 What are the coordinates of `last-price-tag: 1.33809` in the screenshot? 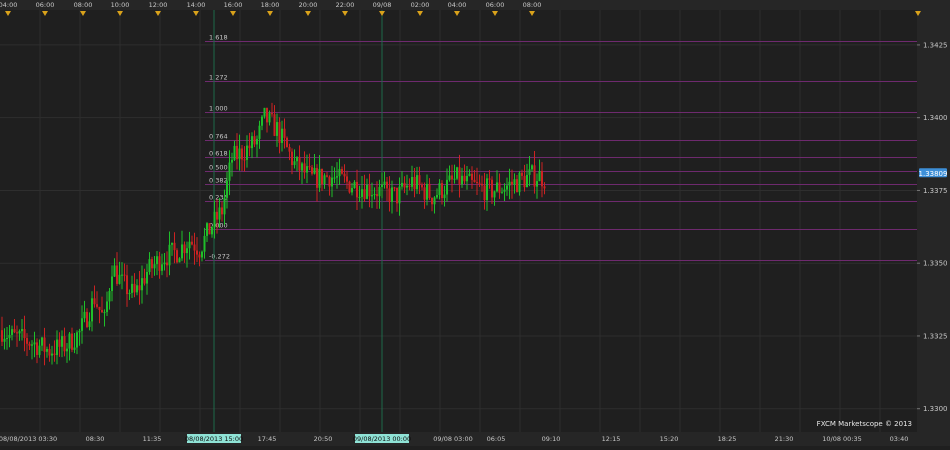 It's located at (933, 173).